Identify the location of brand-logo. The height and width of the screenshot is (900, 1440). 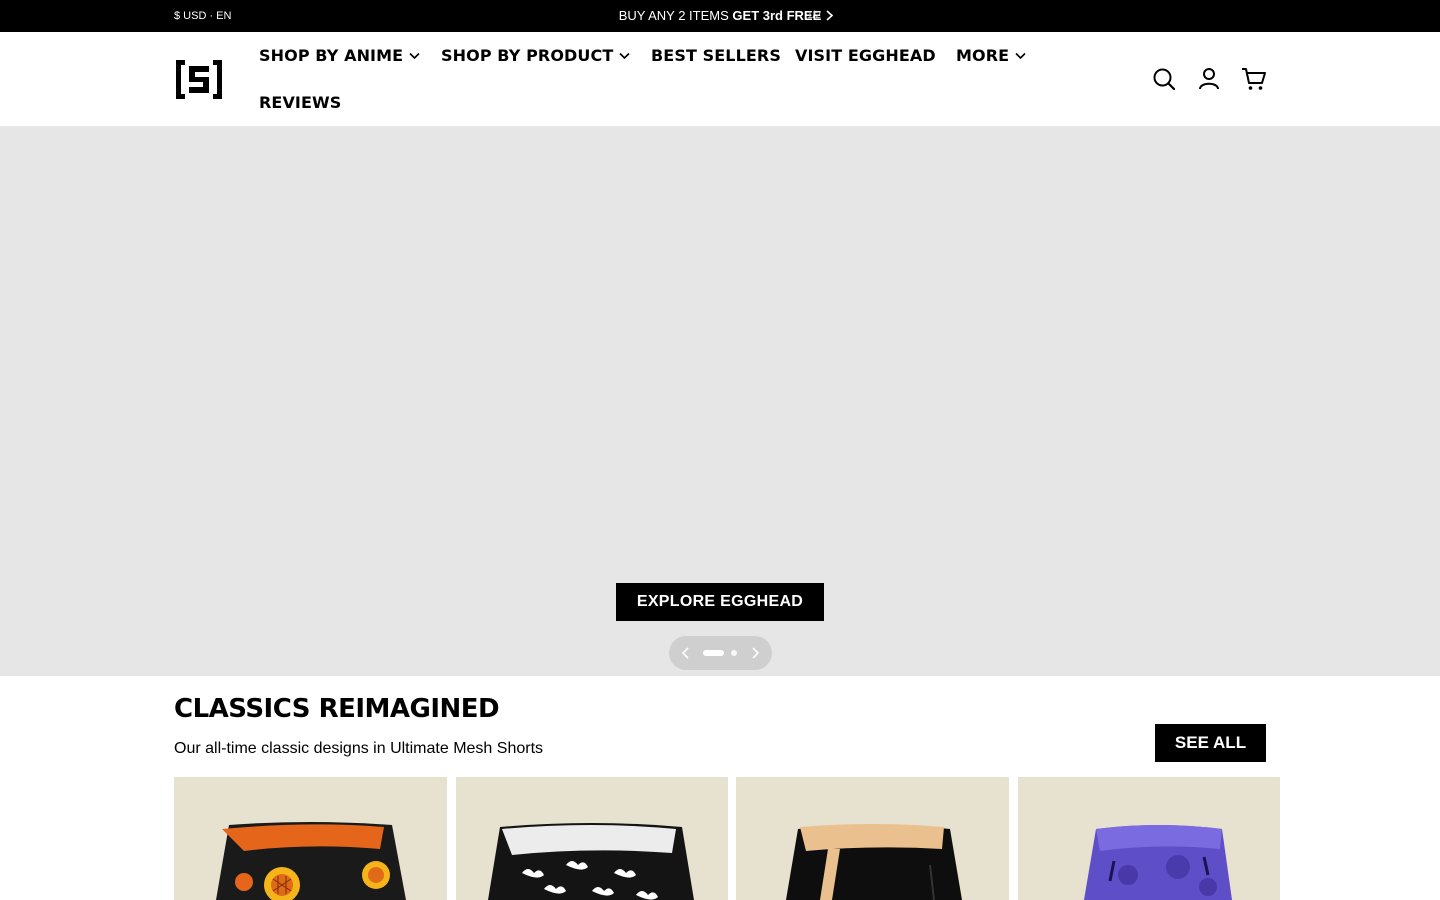
(199, 79).